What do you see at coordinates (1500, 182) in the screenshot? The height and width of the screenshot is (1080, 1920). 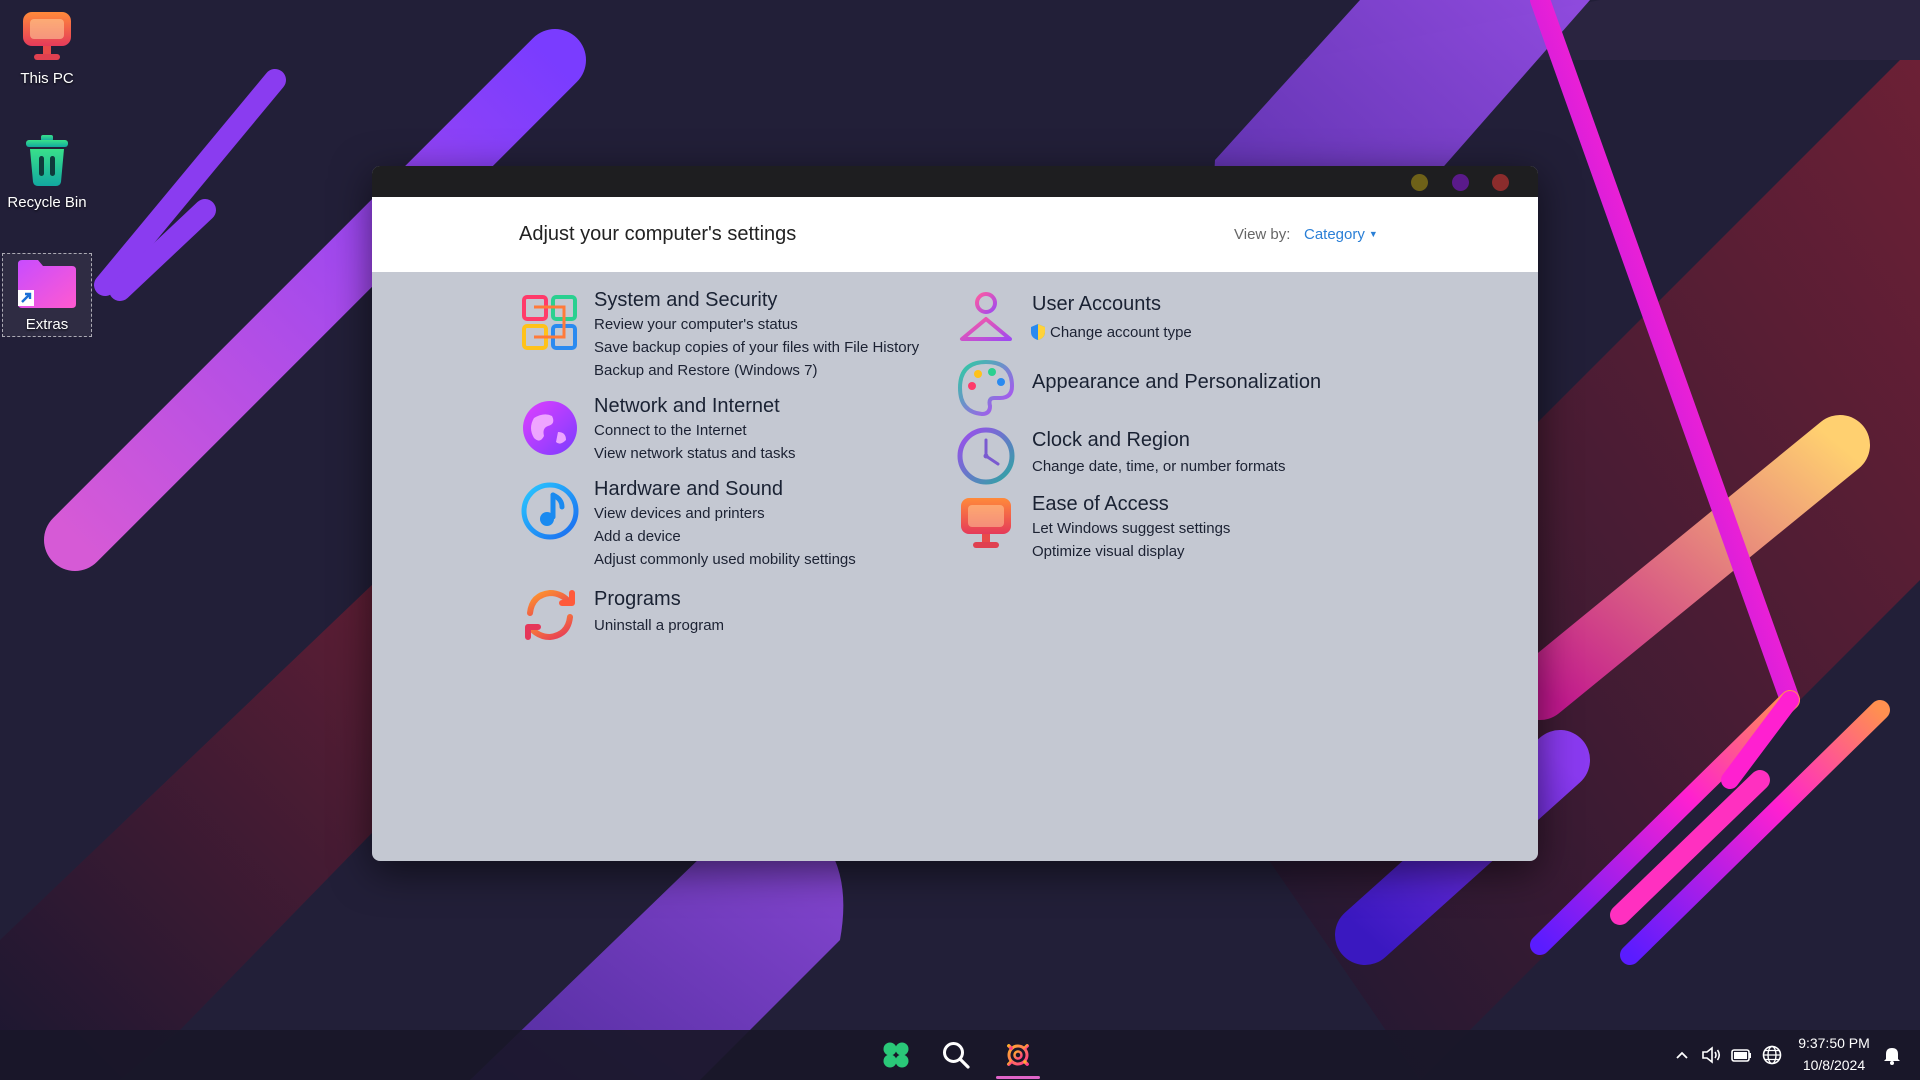 I see `close-button` at bounding box center [1500, 182].